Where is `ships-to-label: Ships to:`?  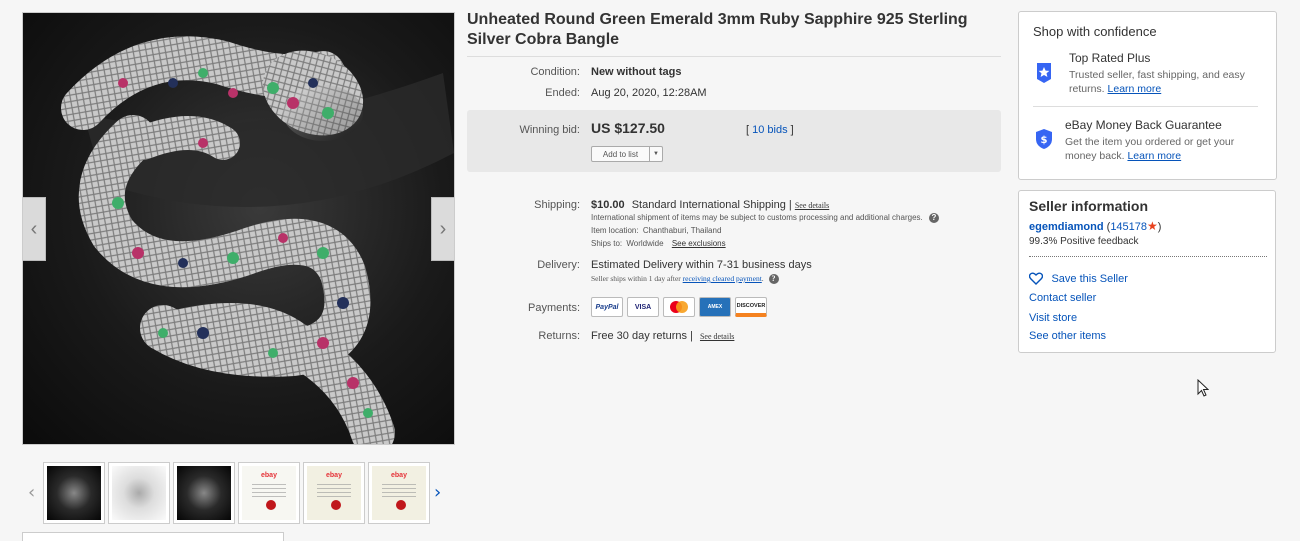 ships-to-label: Ships to: is located at coordinates (607, 243).